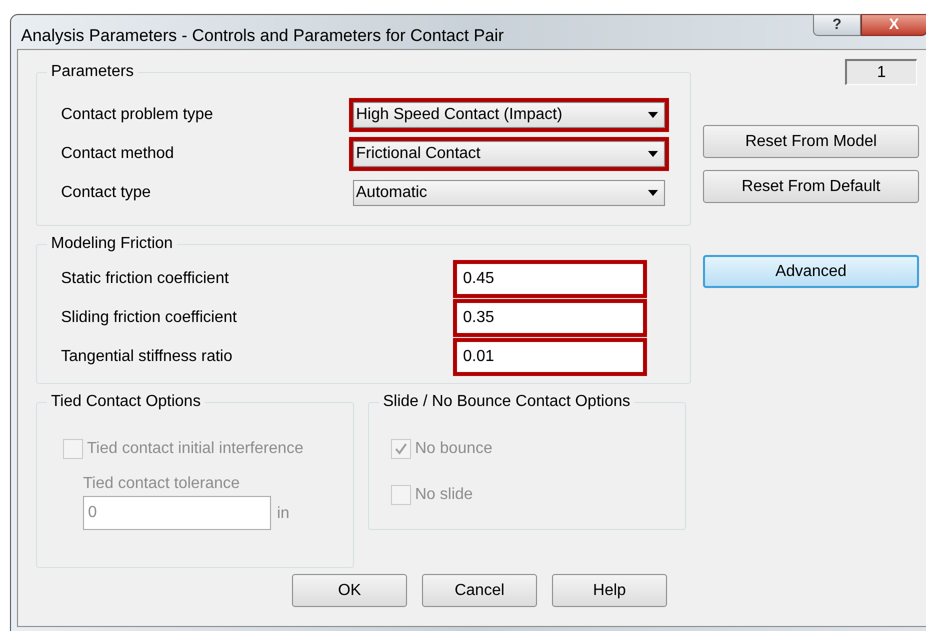  I want to click on field-label: Tangential stiffness ratio, so click(147, 356).